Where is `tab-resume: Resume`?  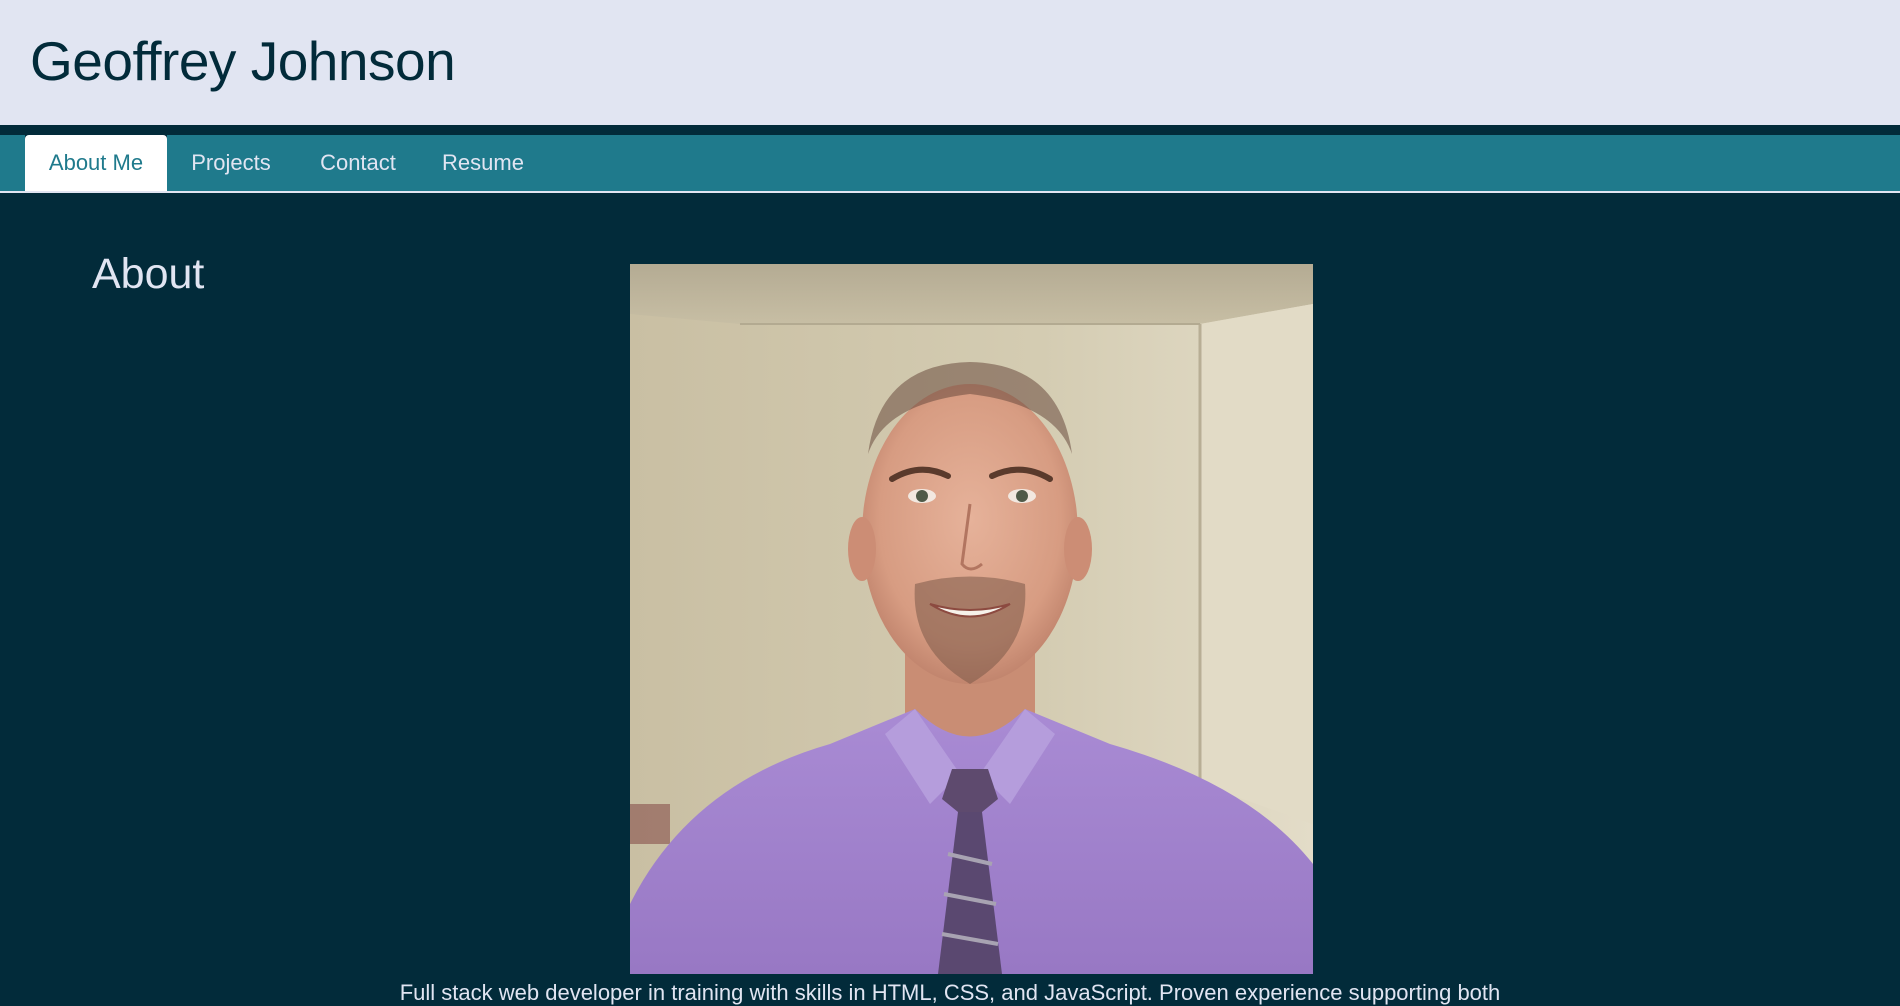
tab-resume: Resume is located at coordinates (483, 163).